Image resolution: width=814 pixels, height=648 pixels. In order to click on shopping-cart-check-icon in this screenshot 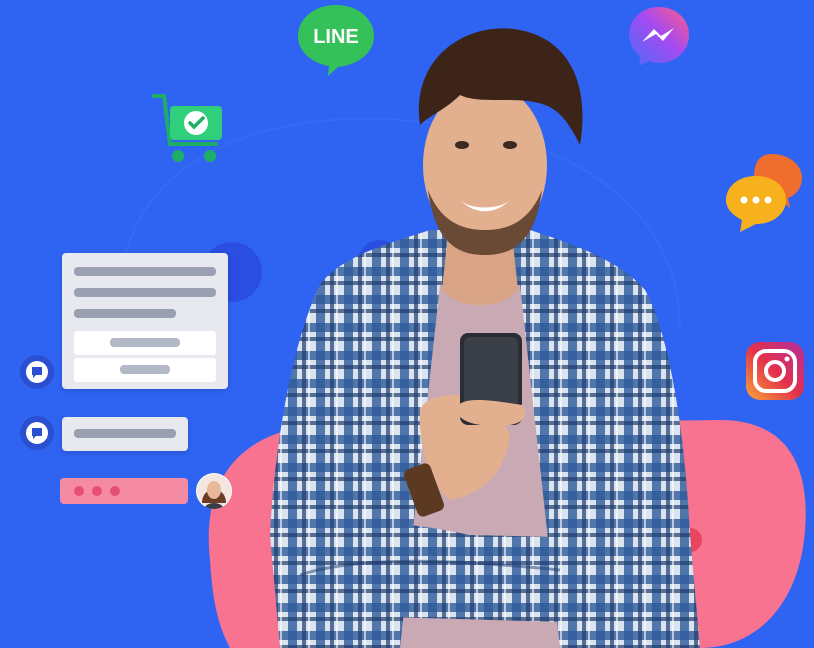, I will do `click(187, 128)`.